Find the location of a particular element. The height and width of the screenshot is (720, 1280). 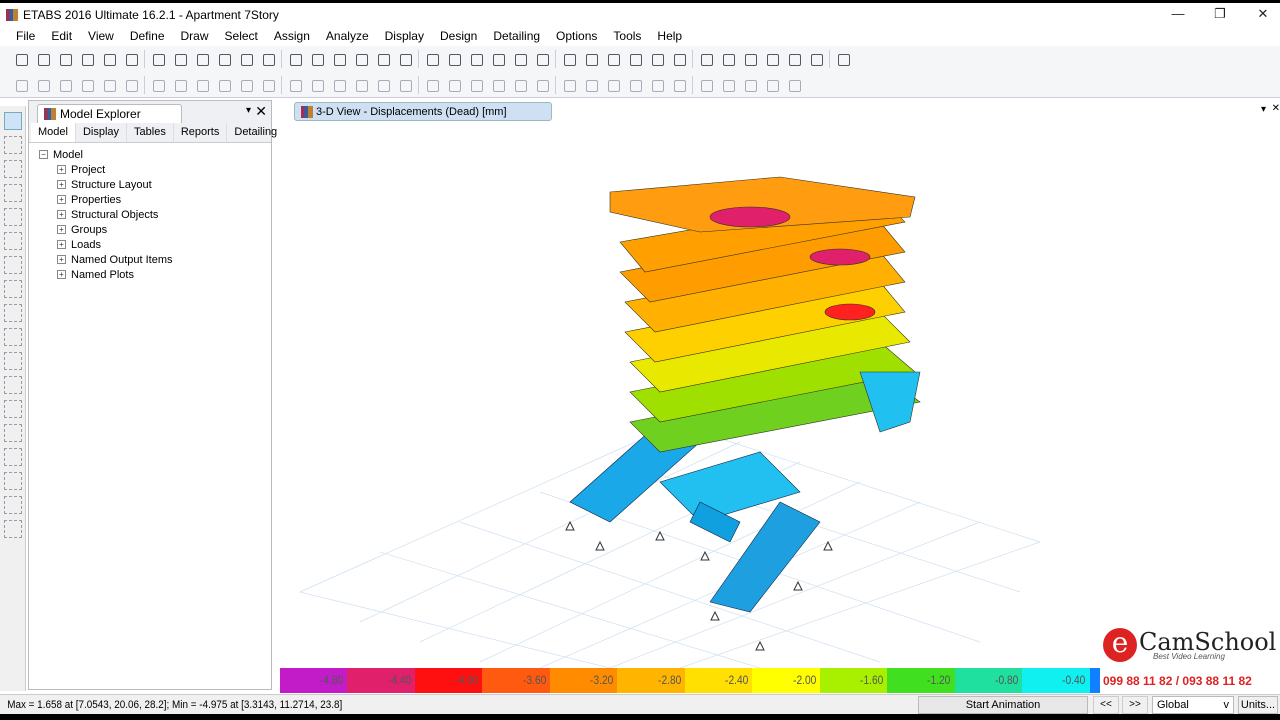

ps-icon is located at coordinates (13, 481).